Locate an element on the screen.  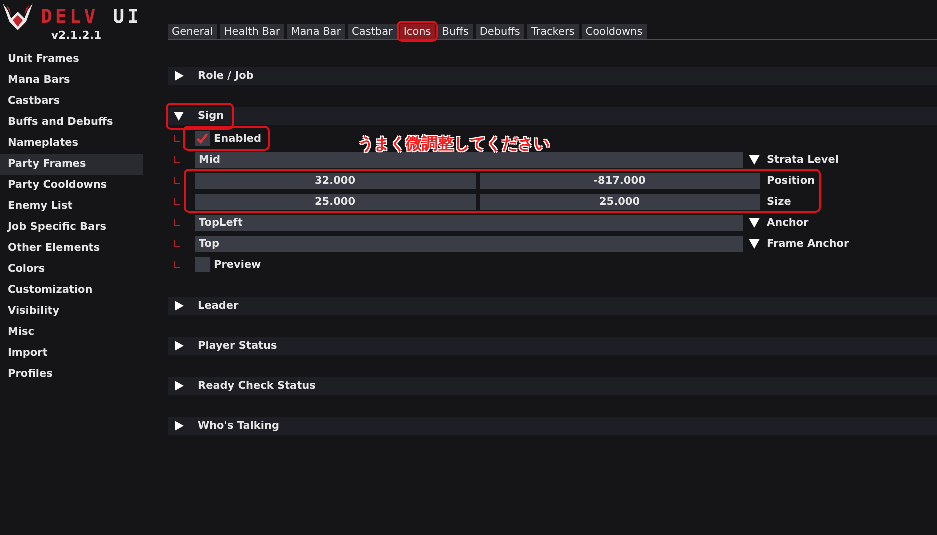
setting-label: Size is located at coordinates (779, 202).